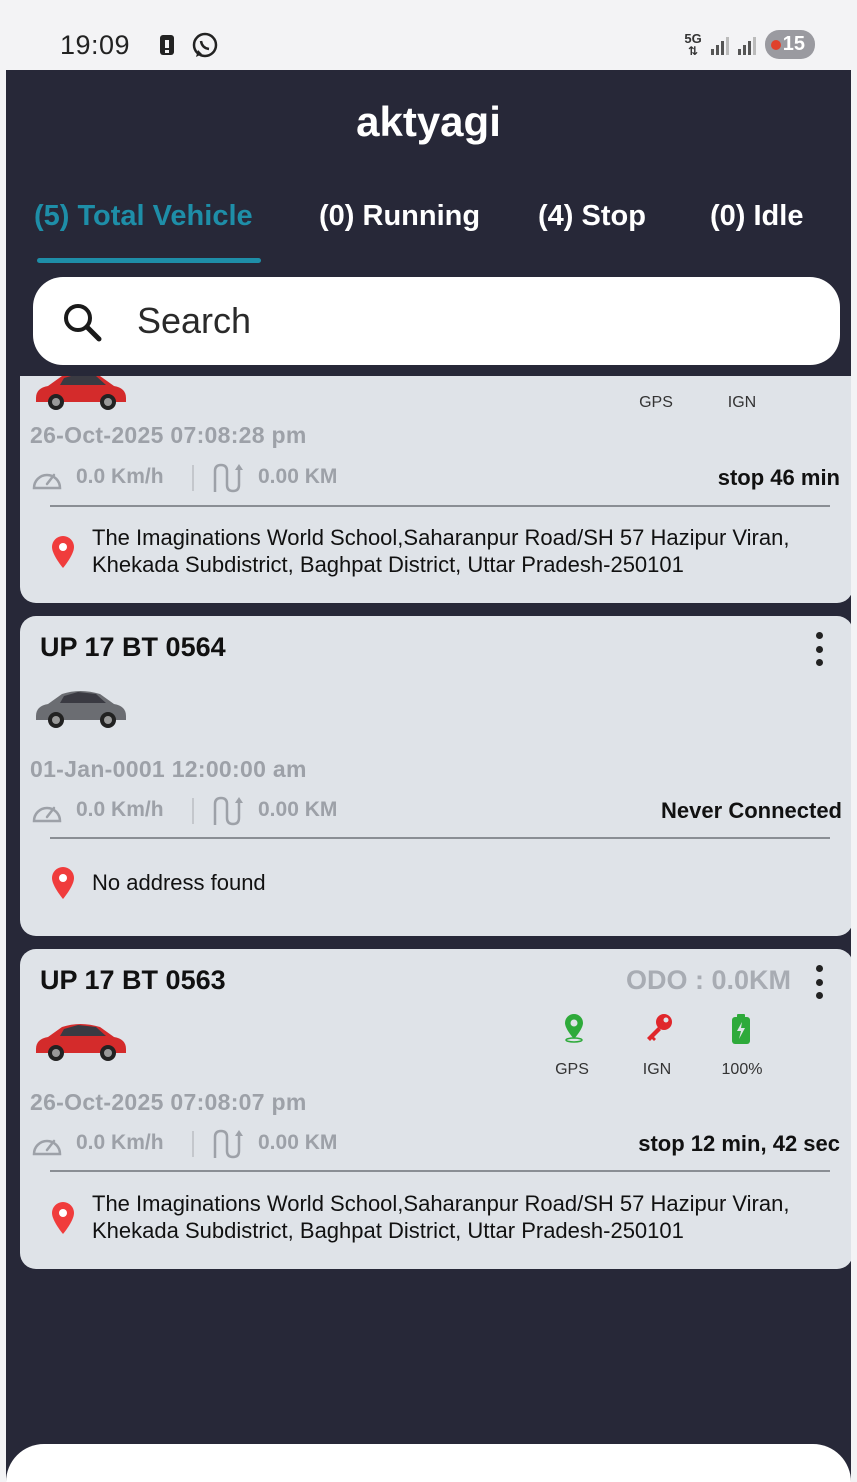  Describe the element at coordinates (179, 882) in the screenshot. I see `vehicle-address: No address found` at that location.